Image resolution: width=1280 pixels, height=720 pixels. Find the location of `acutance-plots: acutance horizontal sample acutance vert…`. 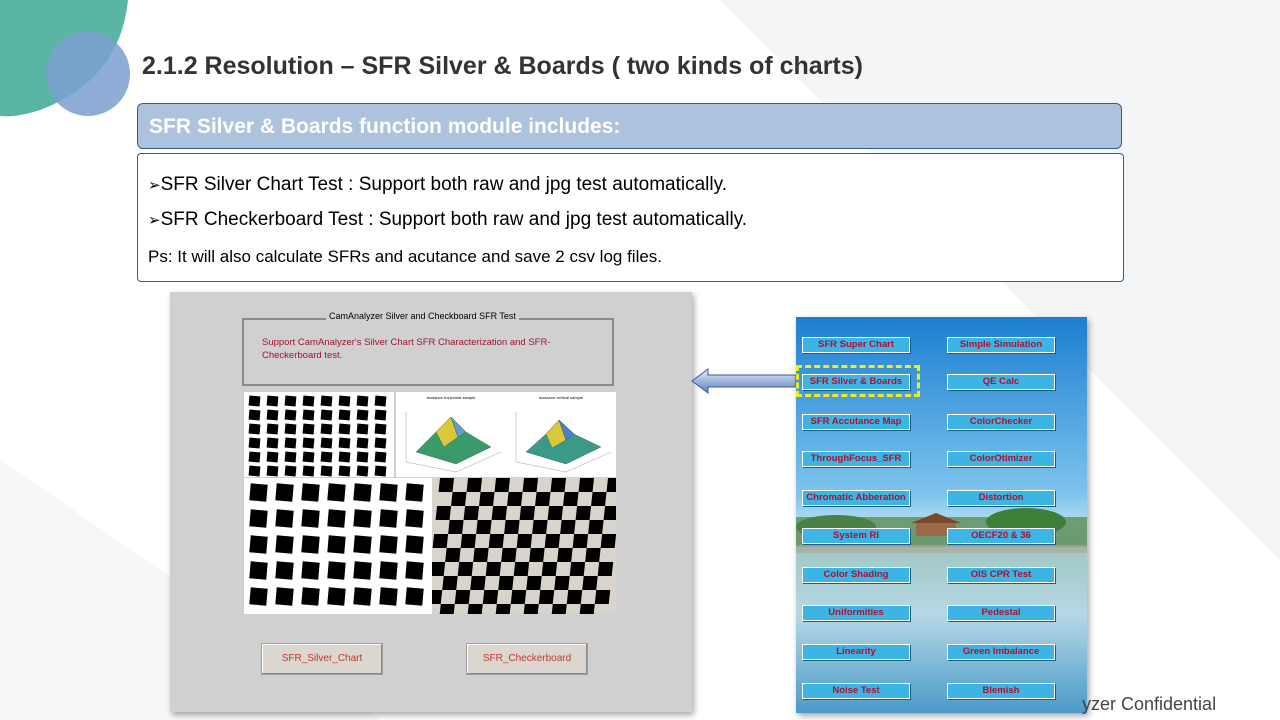

acutance-plots: acutance horizontal sample acutance vert… is located at coordinates (506, 434).